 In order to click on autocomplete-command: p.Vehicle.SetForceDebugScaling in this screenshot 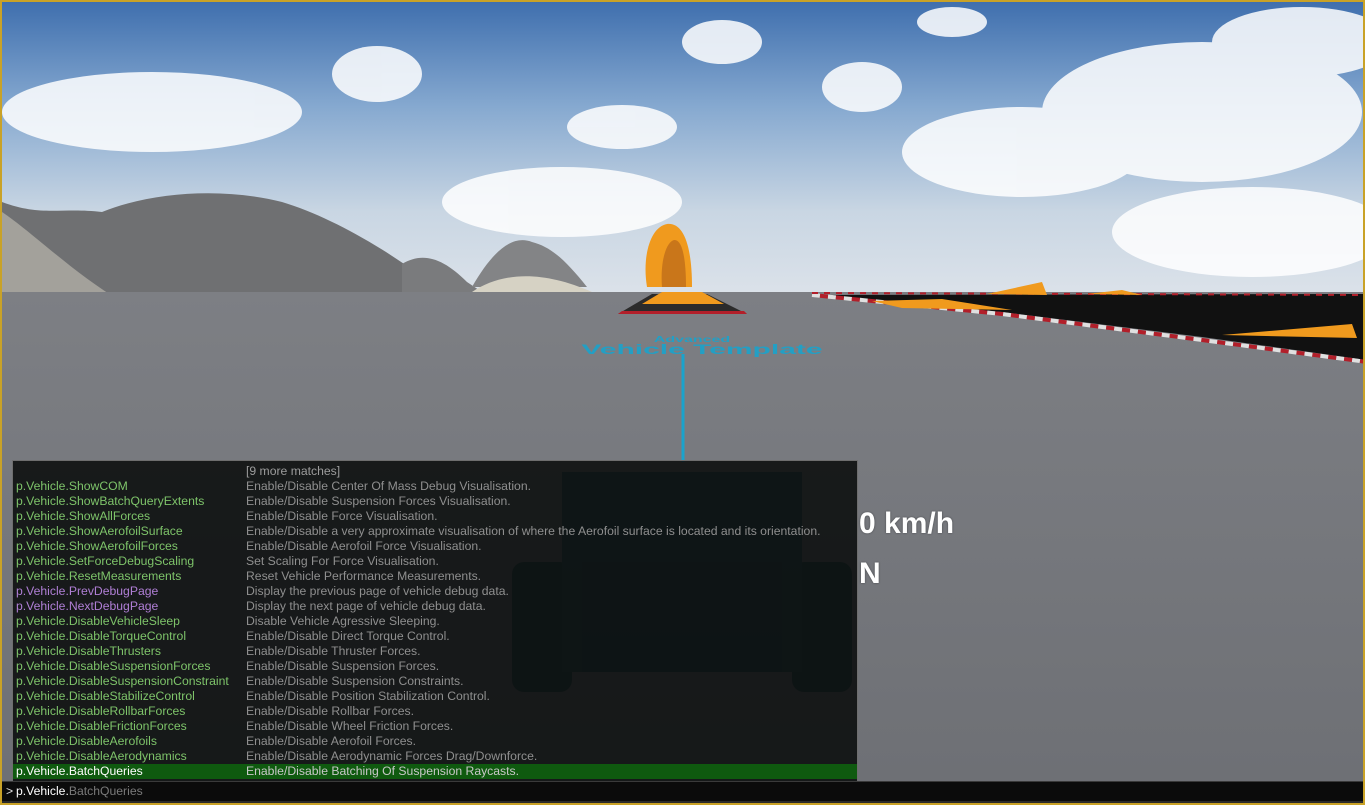, I will do `click(105, 561)`.